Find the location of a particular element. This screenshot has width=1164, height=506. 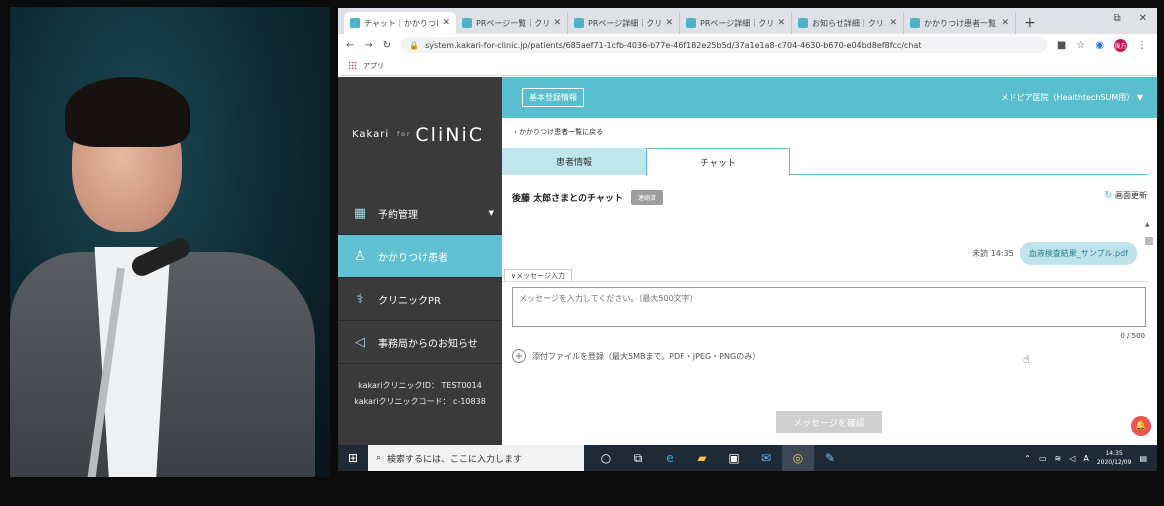

edge-icon: e is located at coordinates (670, 458).